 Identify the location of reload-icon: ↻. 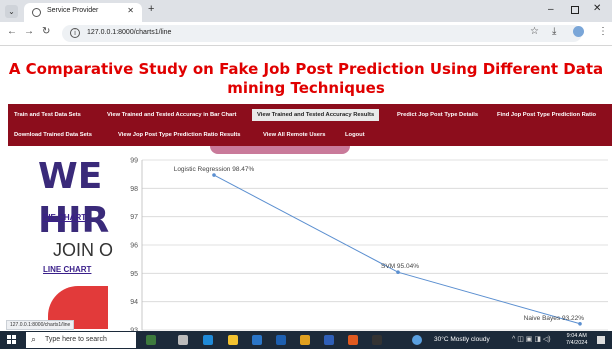
(46, 31).